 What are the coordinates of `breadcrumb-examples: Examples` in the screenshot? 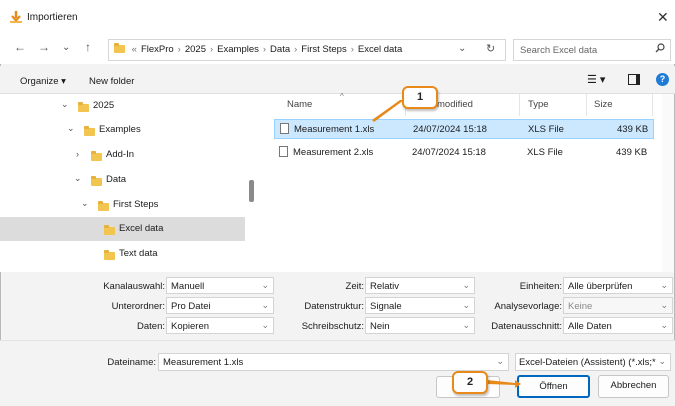 It's located at (238, 49).